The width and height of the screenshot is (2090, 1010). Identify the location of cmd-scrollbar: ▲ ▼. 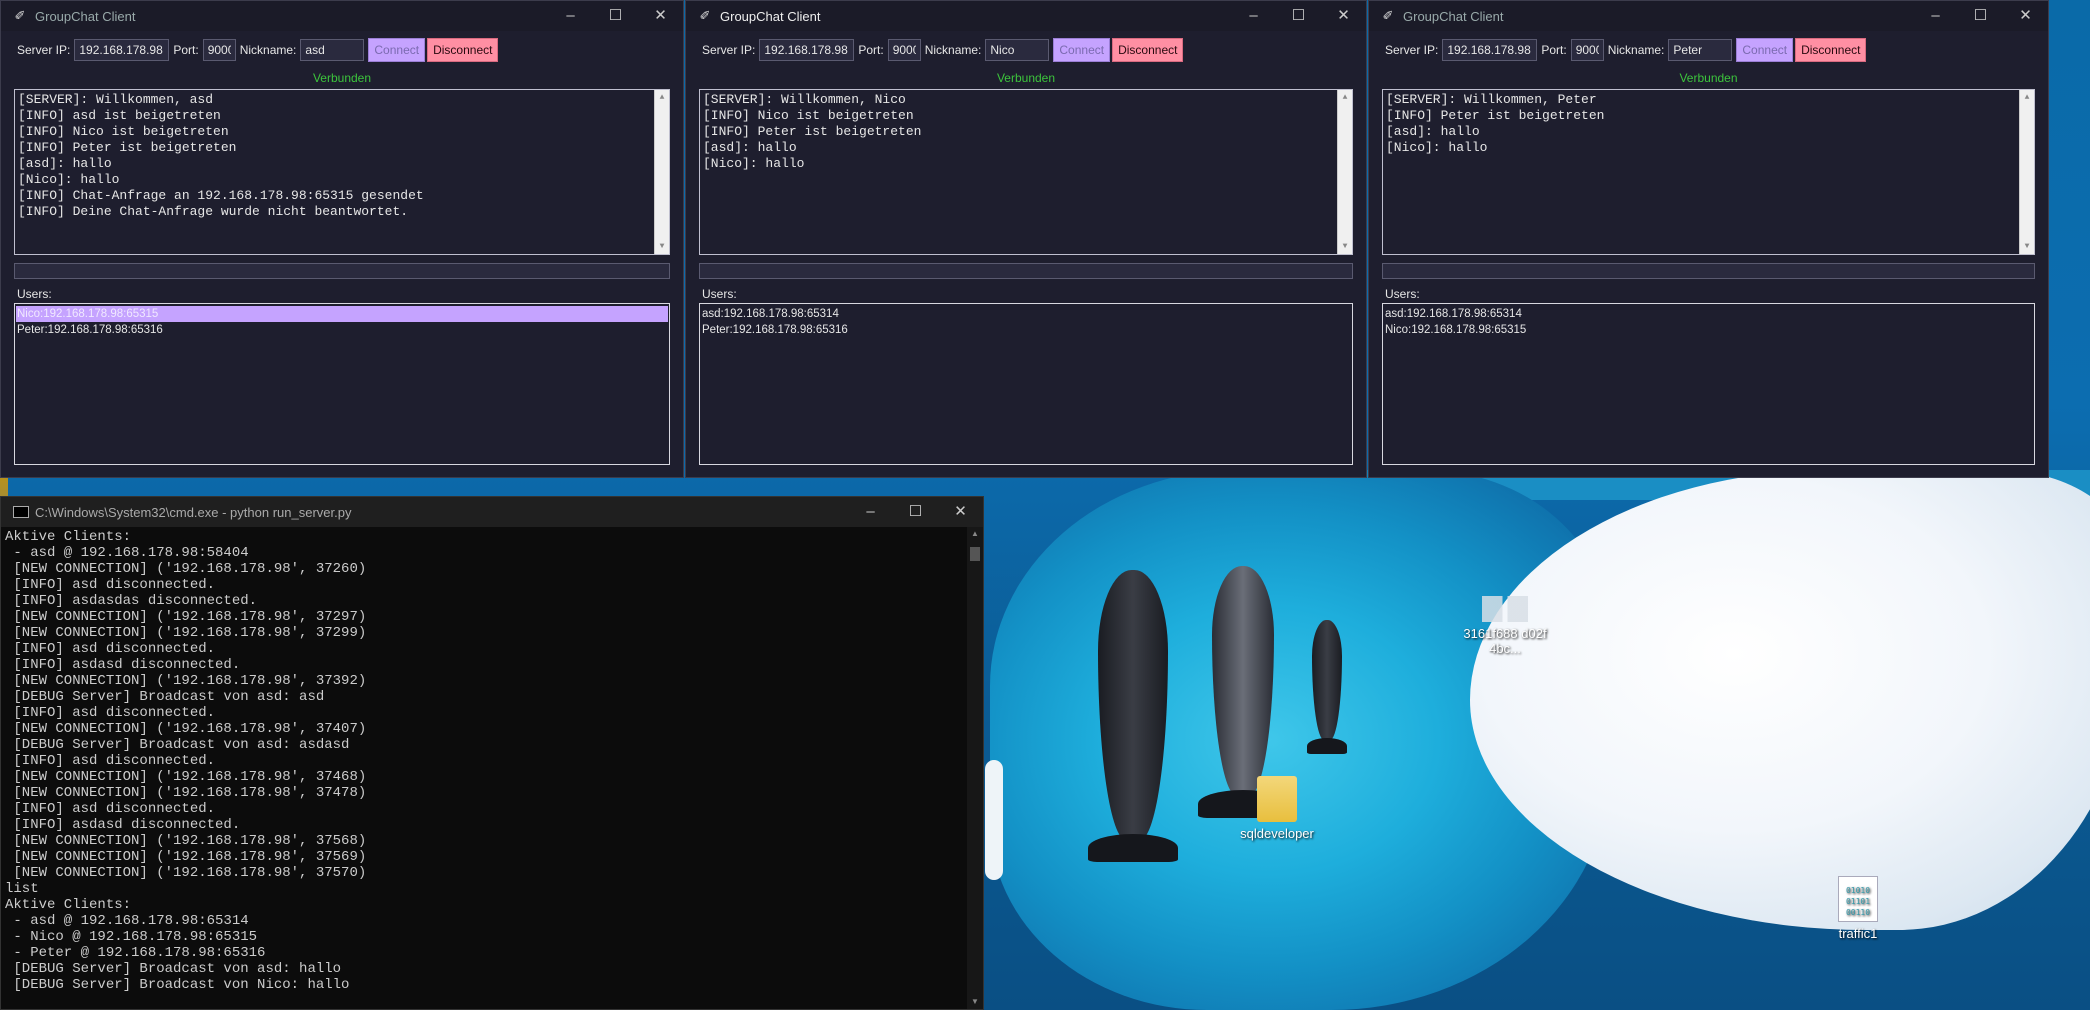
(975, 768).